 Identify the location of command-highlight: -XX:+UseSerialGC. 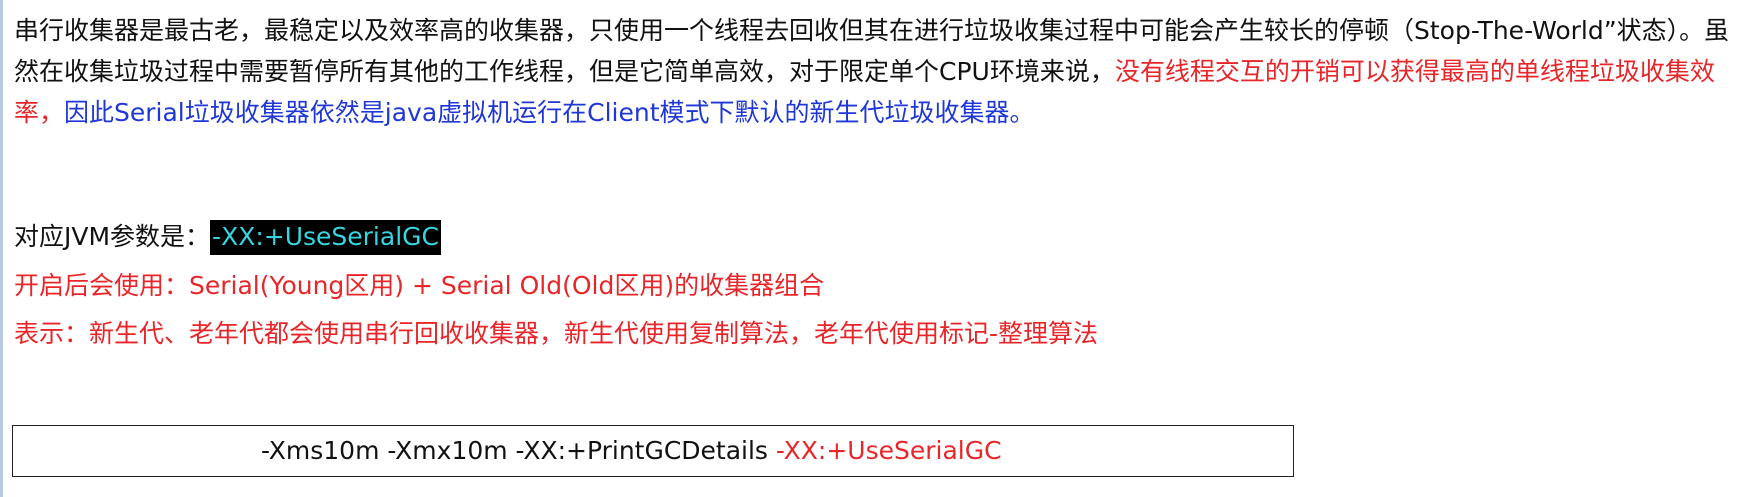
(888, 450).